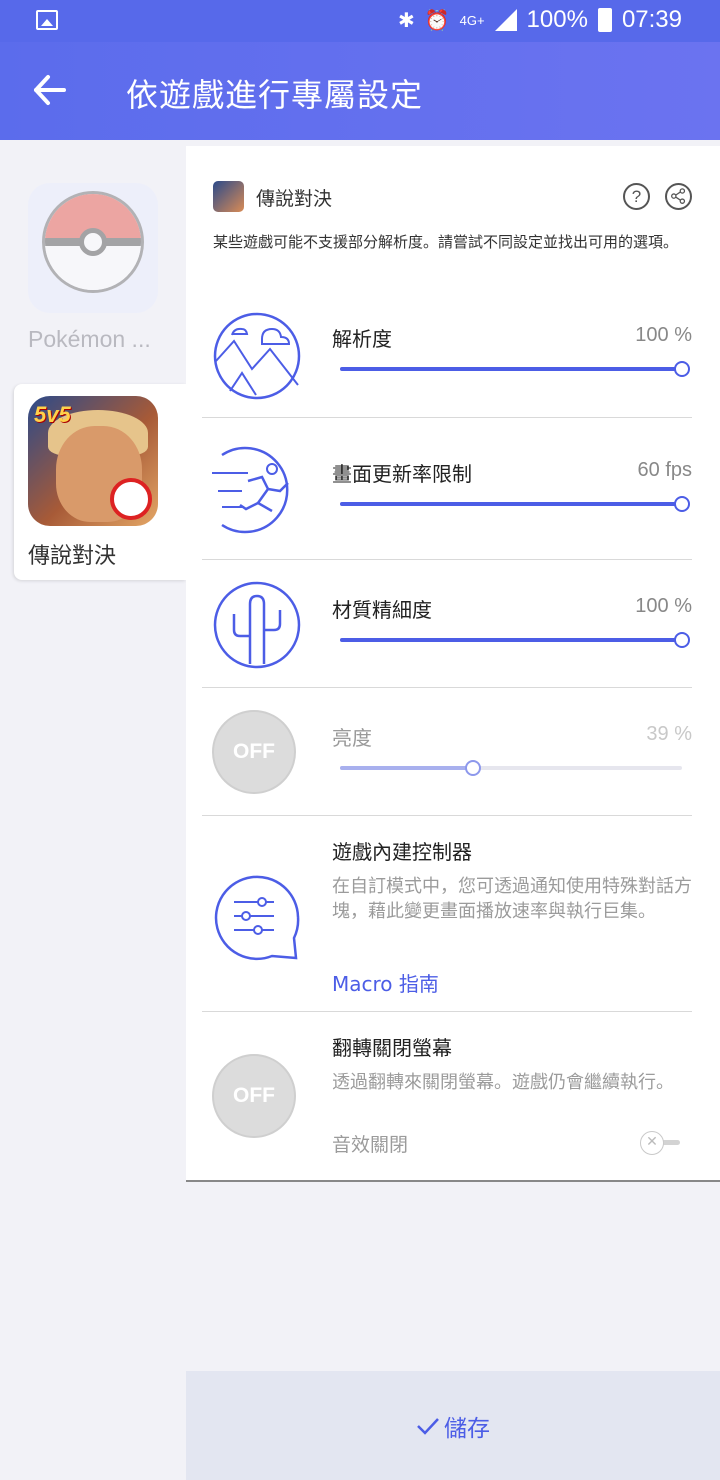 Image resolution: width=720 pixels, height=1480 pixels. I want to click on flip-label: 翻轉關閉螢幕, so click(392, 1048).